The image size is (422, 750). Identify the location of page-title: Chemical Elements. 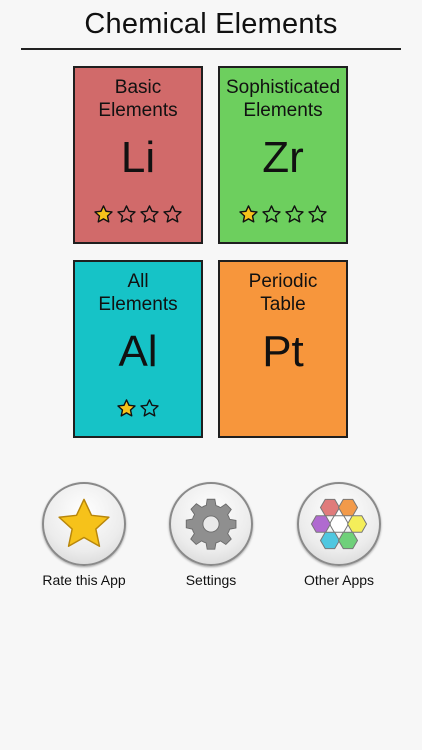
(211, 24).